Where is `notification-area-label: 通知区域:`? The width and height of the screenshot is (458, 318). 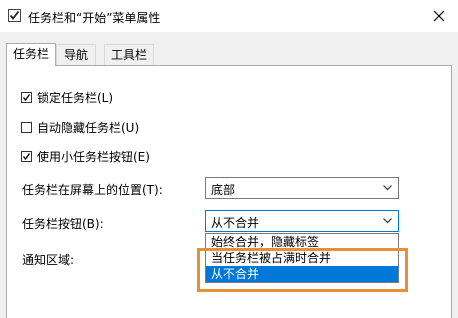 notification-area-label: 通知区域: is located at coordinates (48, 260).